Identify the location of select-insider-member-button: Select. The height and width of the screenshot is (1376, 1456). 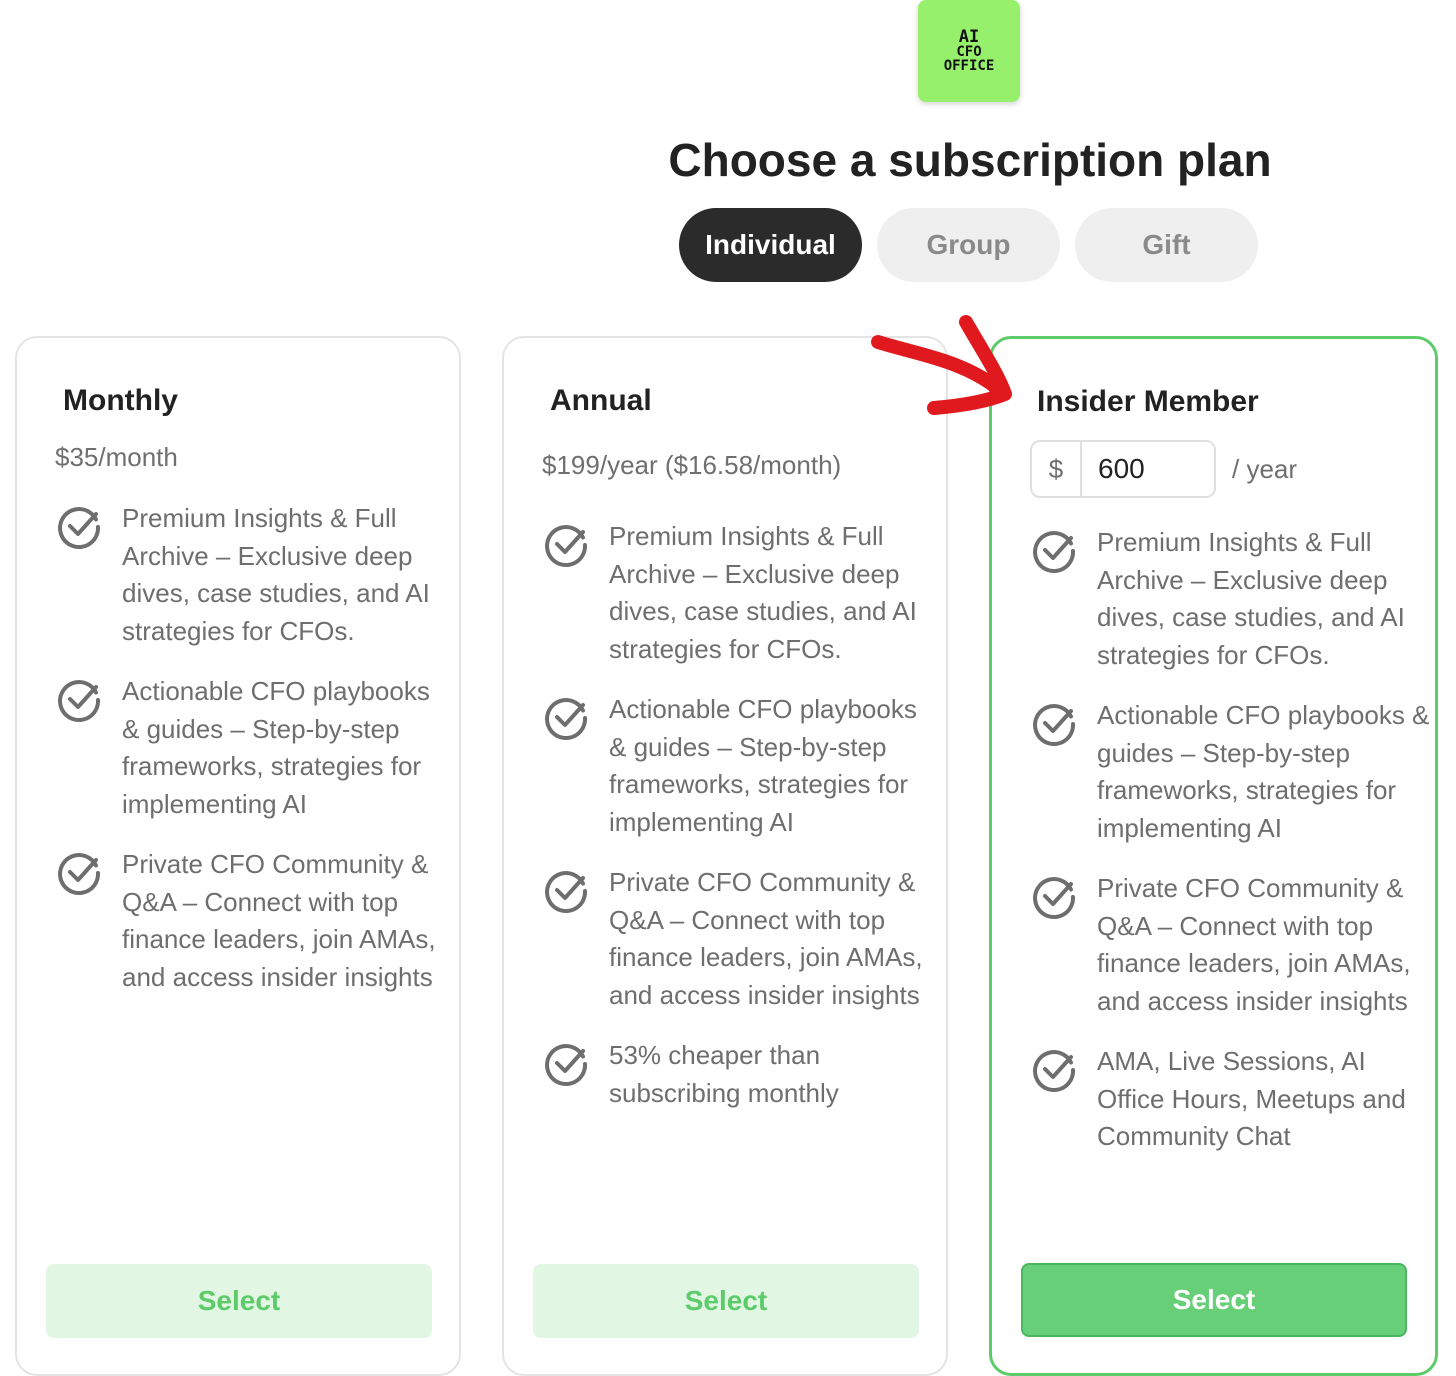
(1214, 1300).